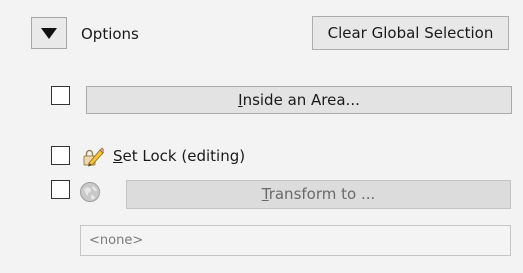 The image size is (523, 273). I want to click on set-lock-checkbox, so click(60, 155).